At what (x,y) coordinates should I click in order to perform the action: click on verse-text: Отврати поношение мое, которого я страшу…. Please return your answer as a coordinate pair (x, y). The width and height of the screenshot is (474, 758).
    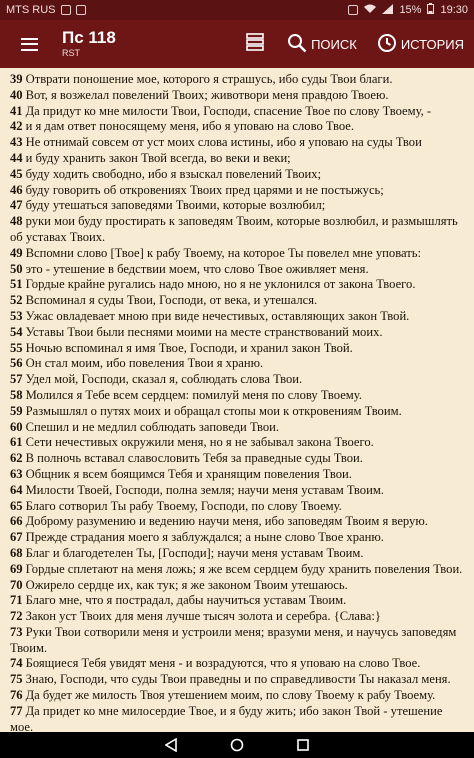
    Looking at the image, I should click on (209, 79).